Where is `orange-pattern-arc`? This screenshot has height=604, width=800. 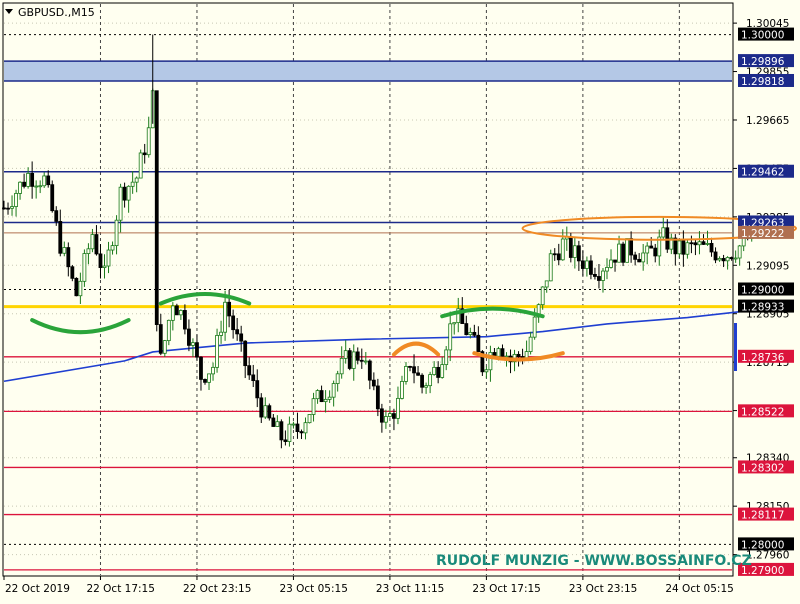 orange-pattern-arc is located at coordinates (416, 349).